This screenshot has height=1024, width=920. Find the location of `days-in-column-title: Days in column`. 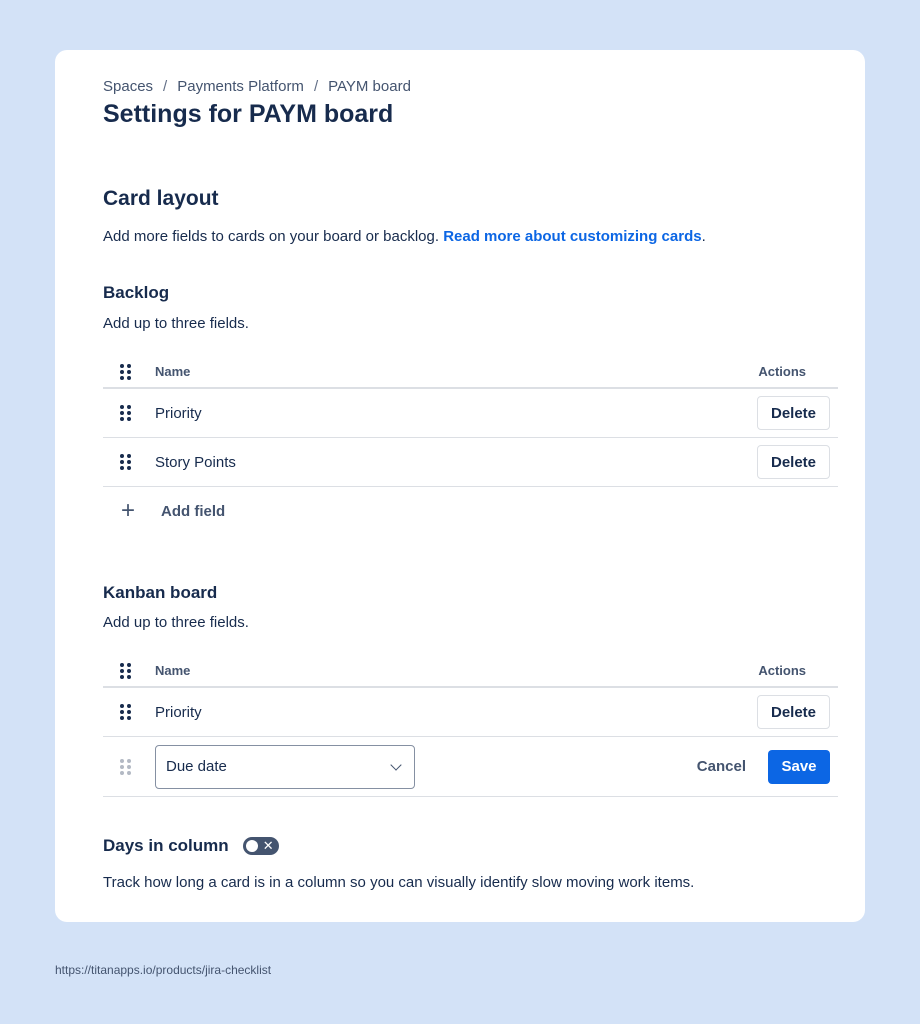

days-in-column-title: Days in column is located at coordinates (166, 845).